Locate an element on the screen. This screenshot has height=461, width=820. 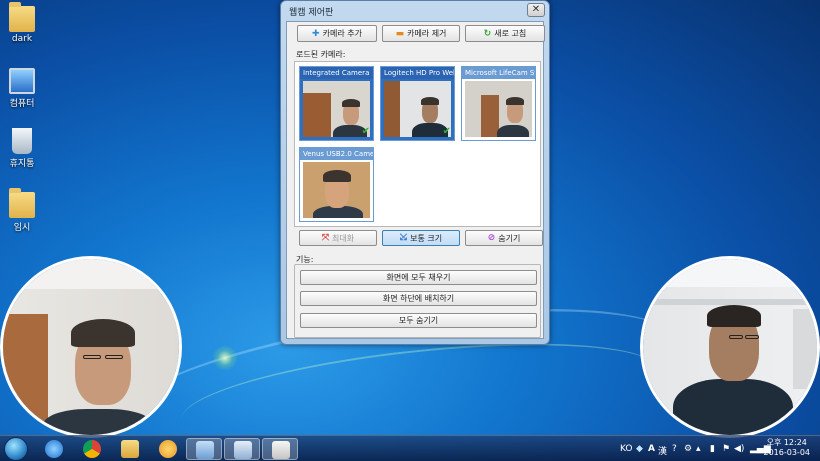
normal-size-icon: ⤩ is located at coordinates (403, 238).